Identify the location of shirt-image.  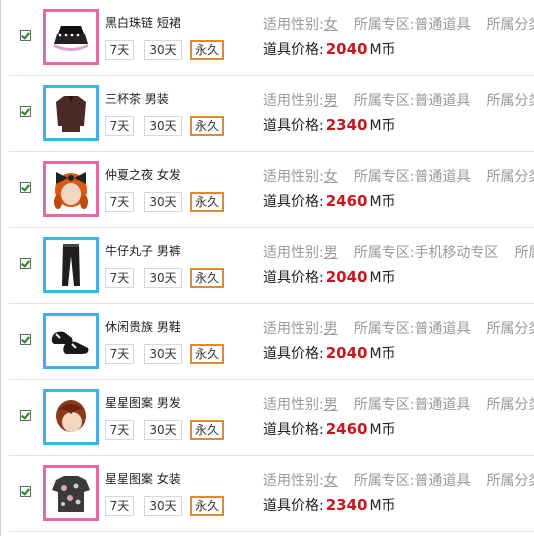
(71, 114).